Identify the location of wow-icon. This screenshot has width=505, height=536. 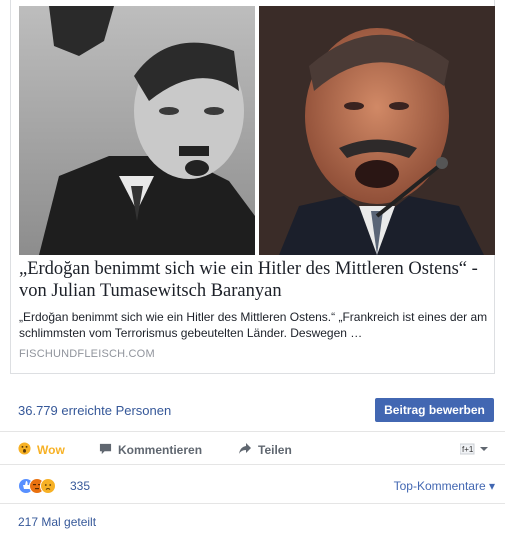
(24, 450).